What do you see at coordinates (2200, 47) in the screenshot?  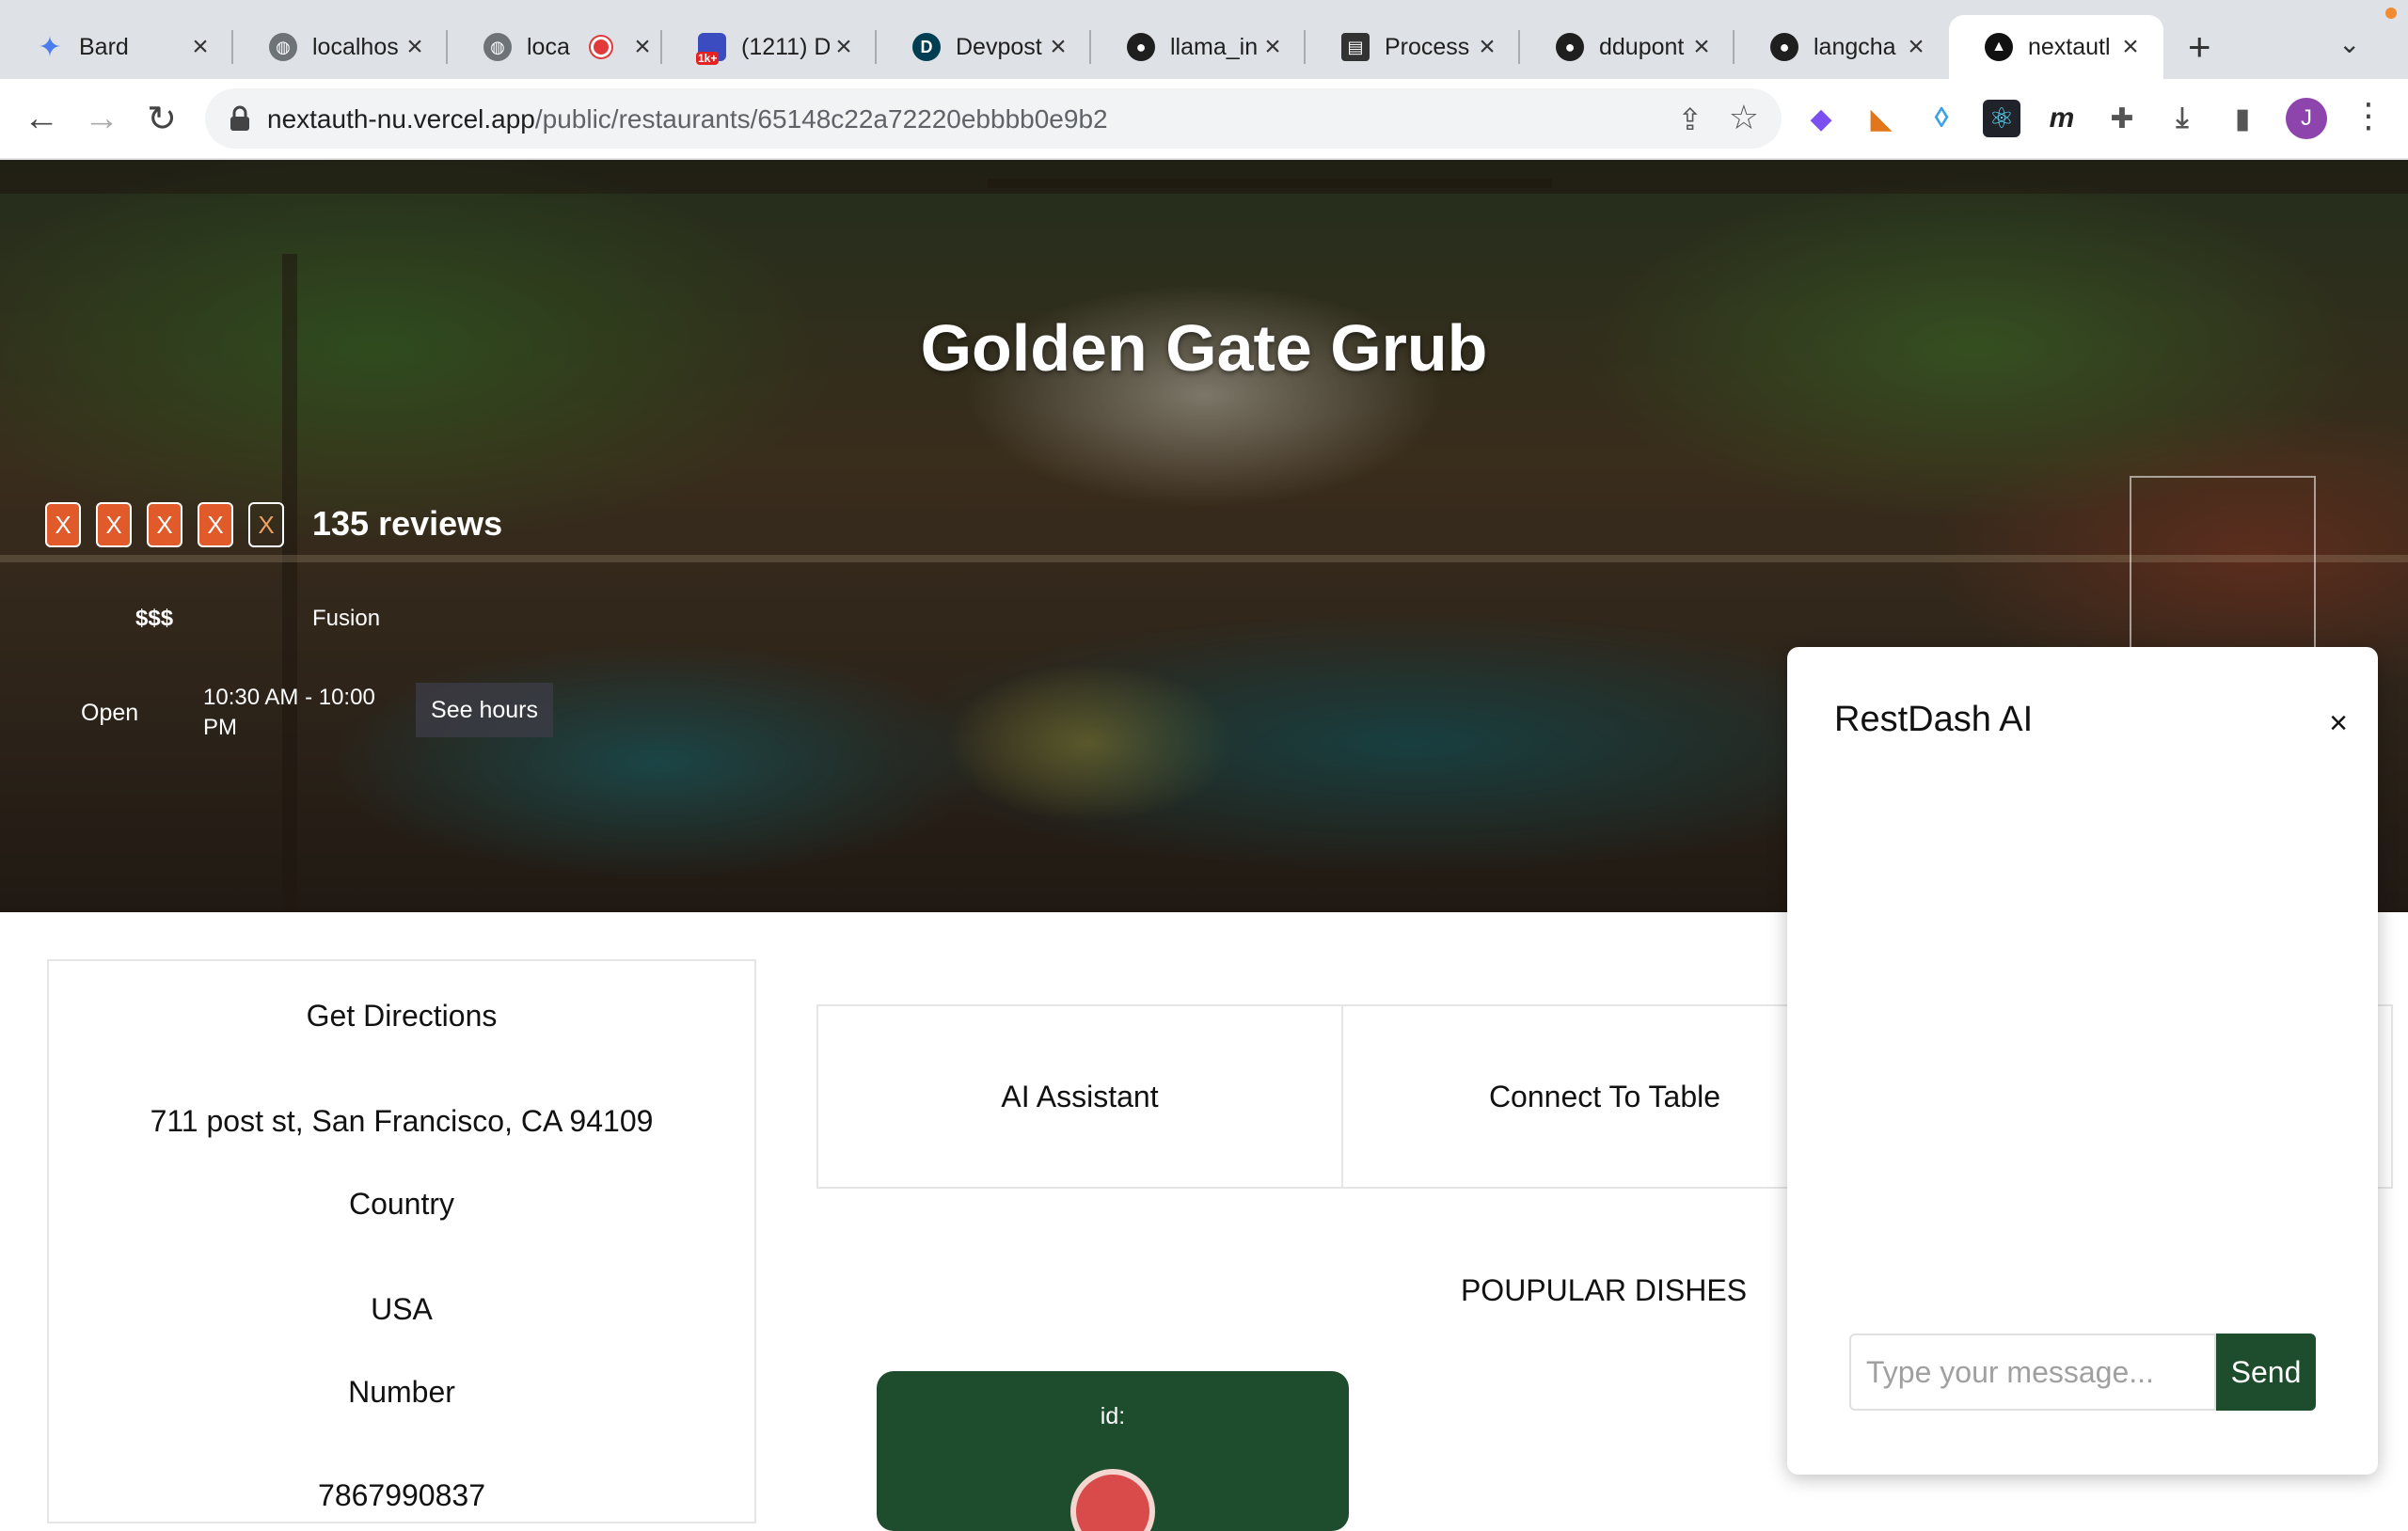 I see `new-tab-button: +` at bounding box center [2200, 47].